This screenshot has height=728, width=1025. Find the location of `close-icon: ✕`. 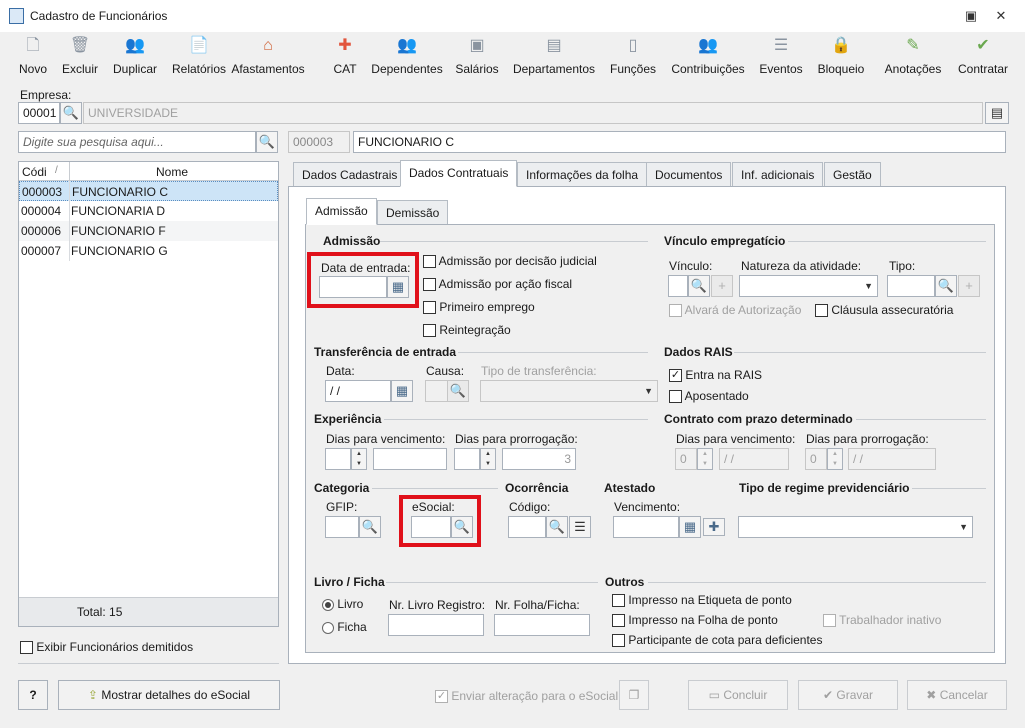

close-icon: ✕ is located at coordinates (1001, 16).